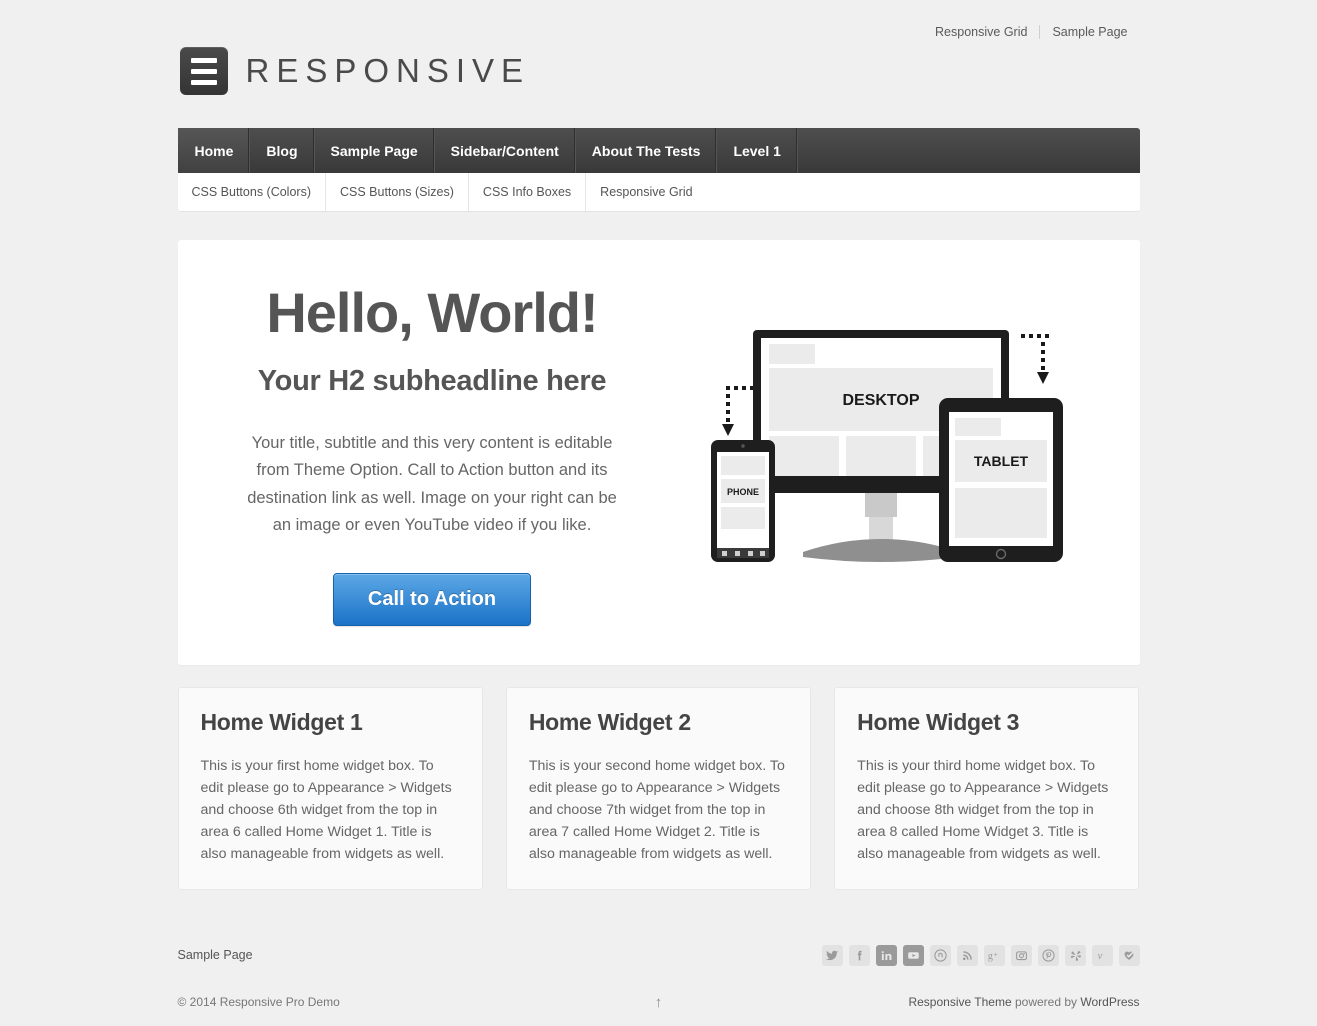 This screenshot has width=1317, height=1026. I want to click on nav-item-sample-page: Sample Page, so click(375, 150).